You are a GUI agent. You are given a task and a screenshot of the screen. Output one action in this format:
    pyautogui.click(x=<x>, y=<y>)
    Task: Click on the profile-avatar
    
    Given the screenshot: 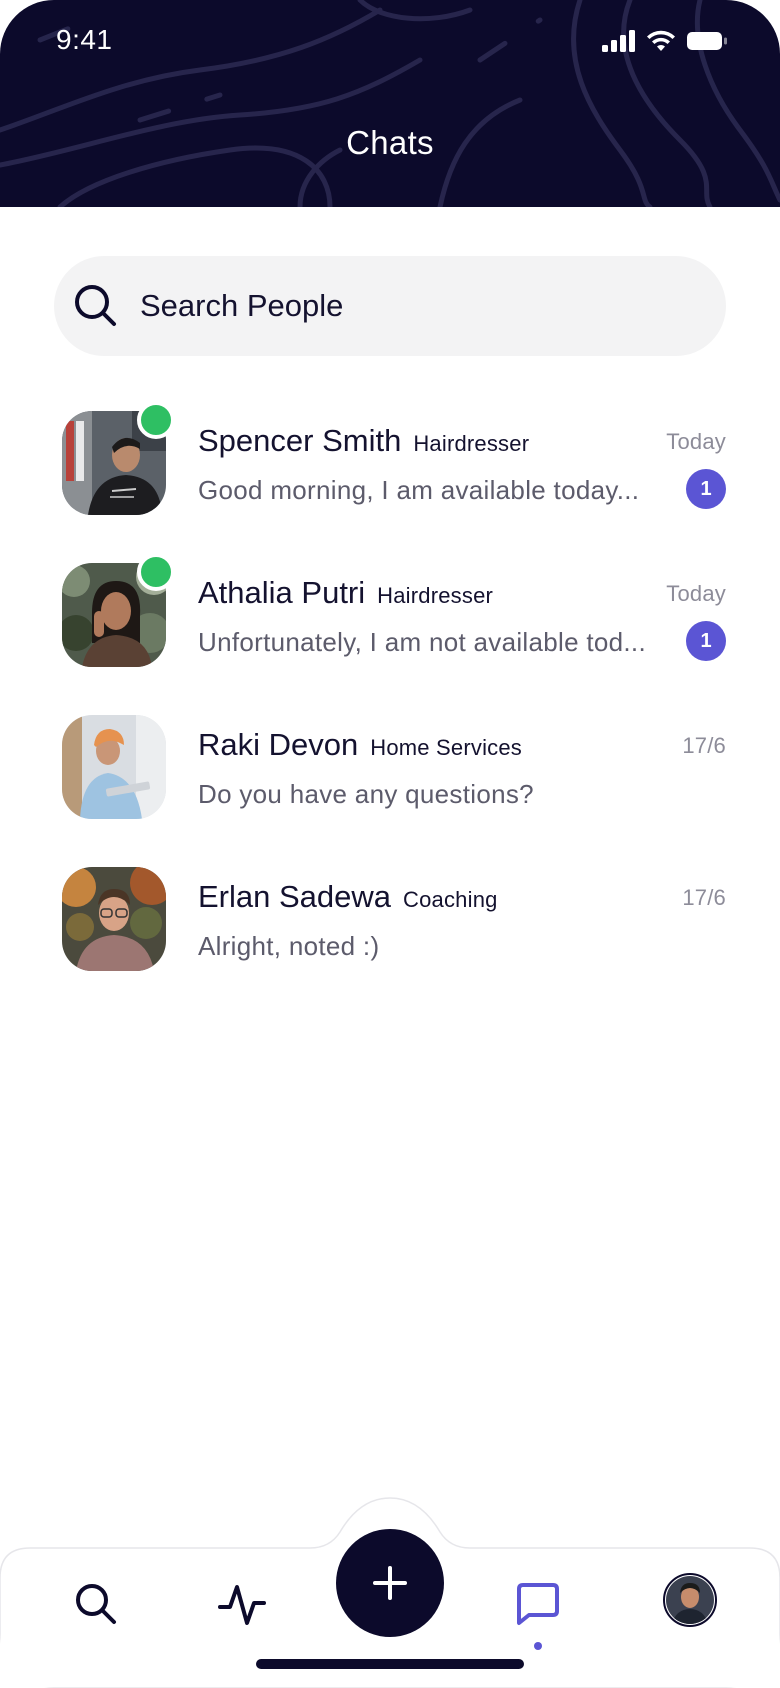 What is the action you would take?
    pyautogui.click(x=690, y=1600)
    